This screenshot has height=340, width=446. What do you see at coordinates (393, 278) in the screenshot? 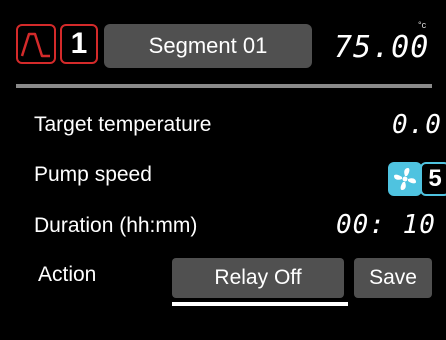
I see `save-button: Save` at bounding box center [393, 278].